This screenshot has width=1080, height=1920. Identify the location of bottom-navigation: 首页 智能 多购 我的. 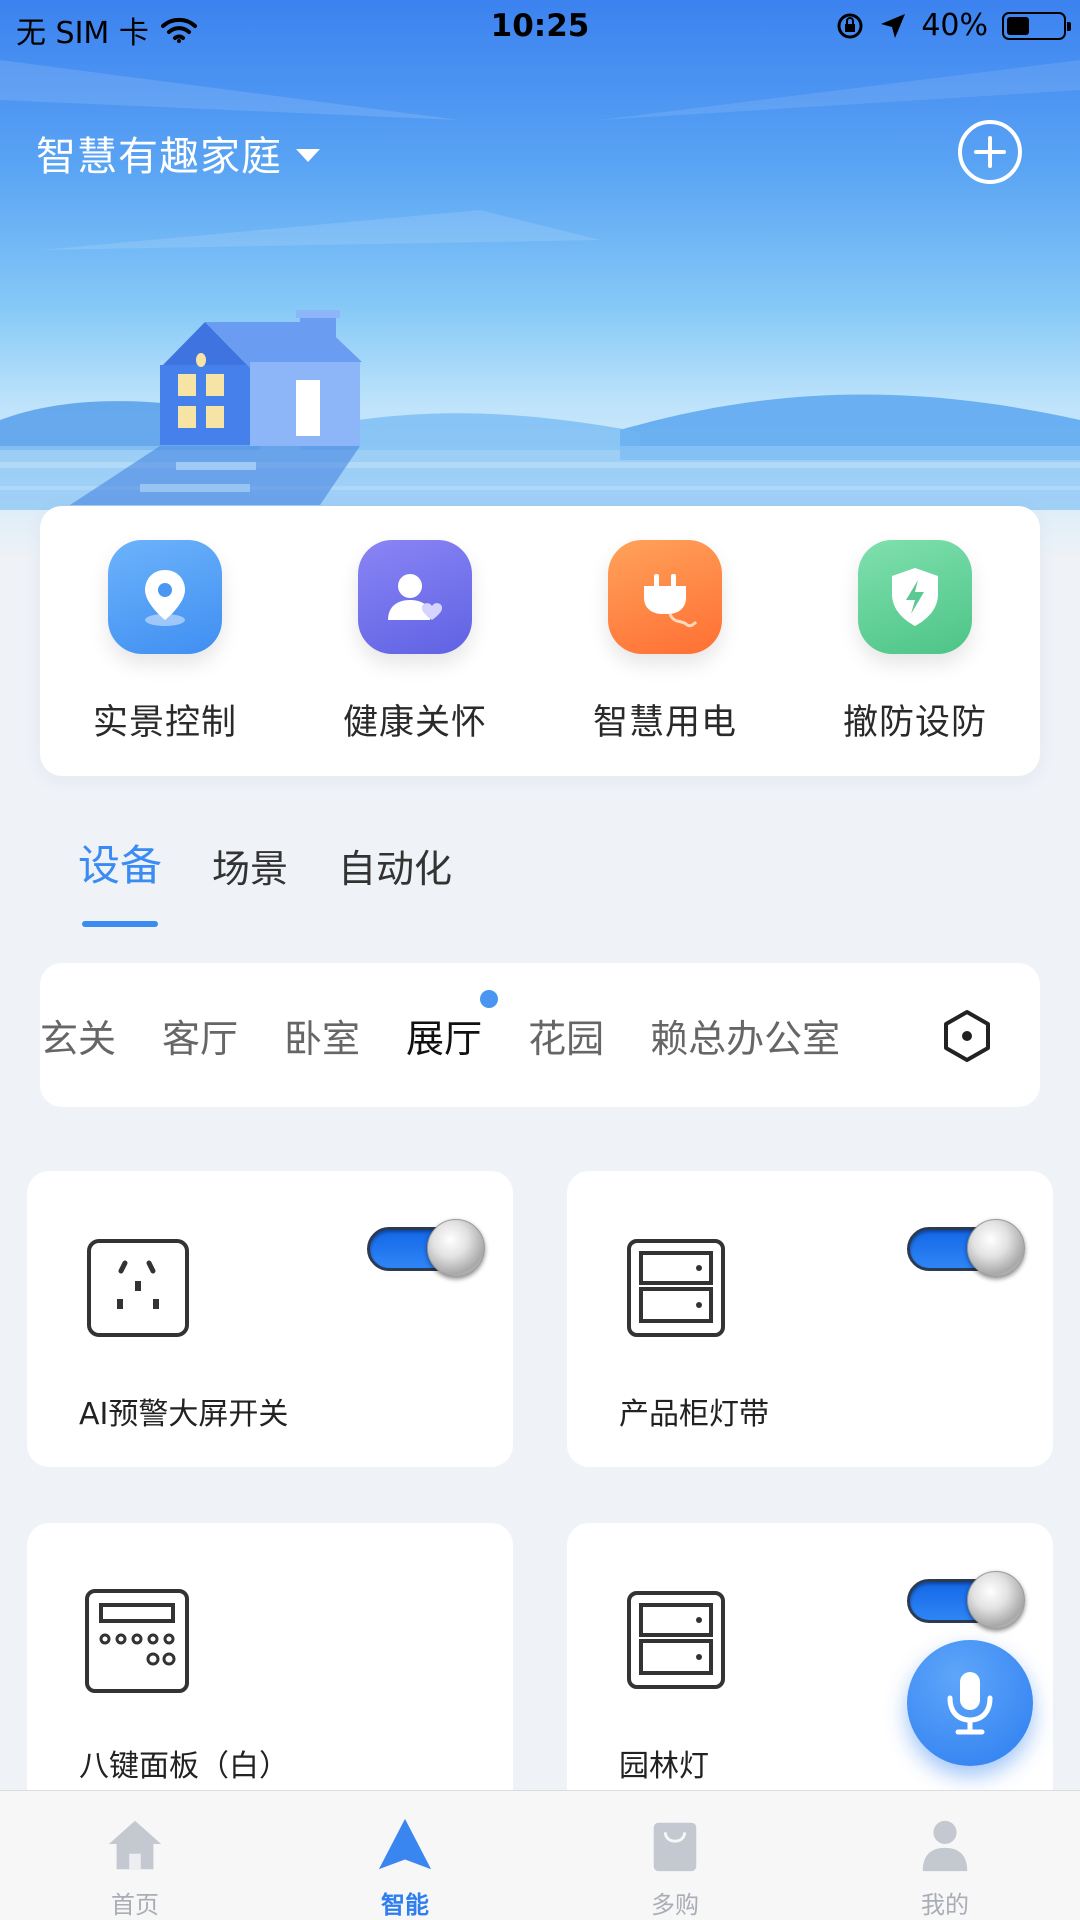
(540, 1855).